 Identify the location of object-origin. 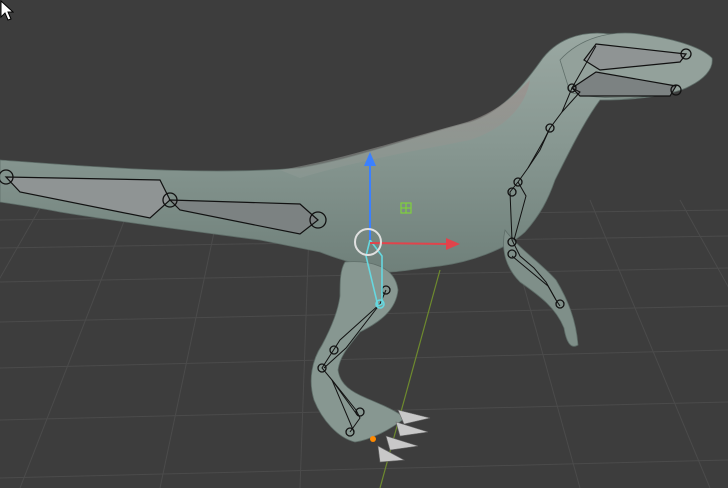
(373, 439).